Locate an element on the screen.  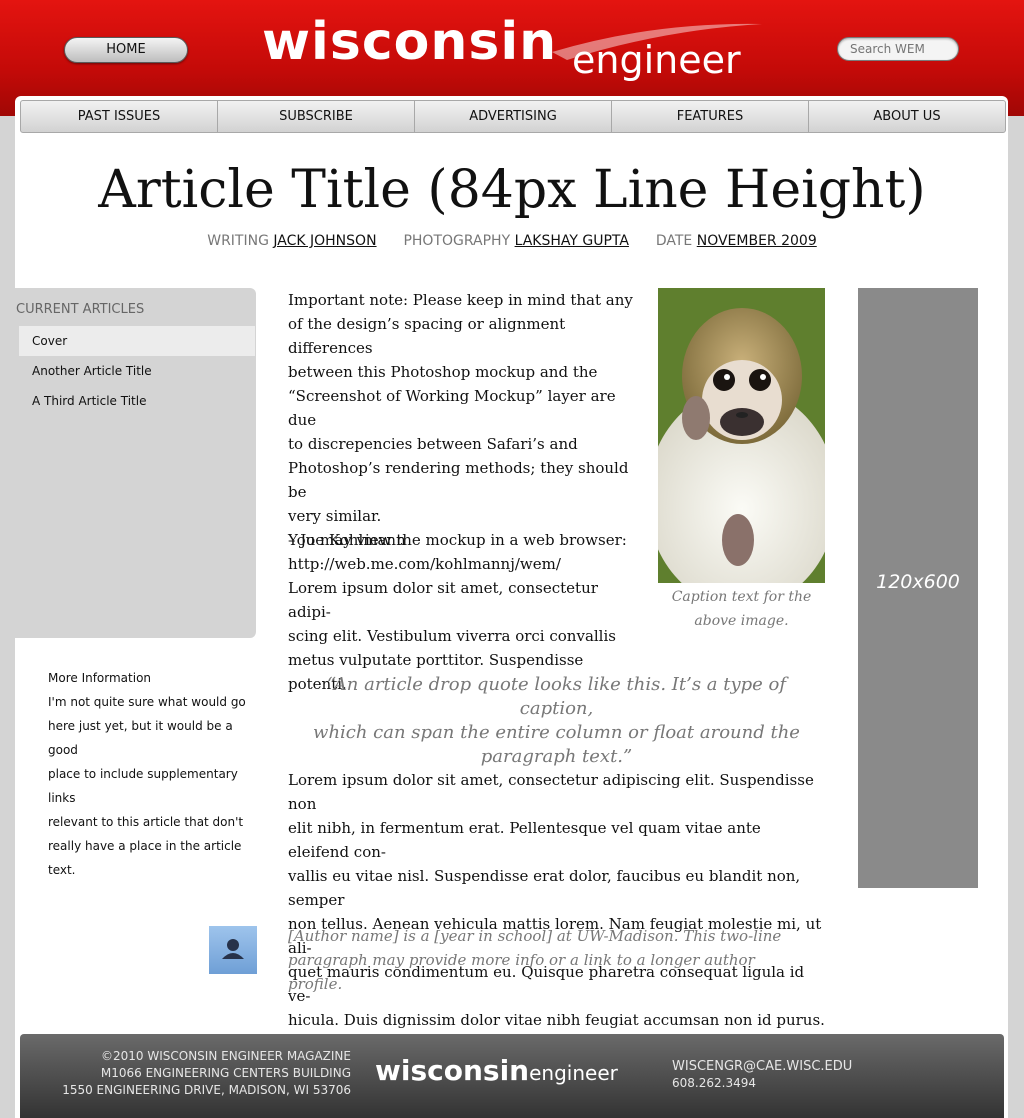
more-info-heading: More Information is located at coordinates (100, 678).